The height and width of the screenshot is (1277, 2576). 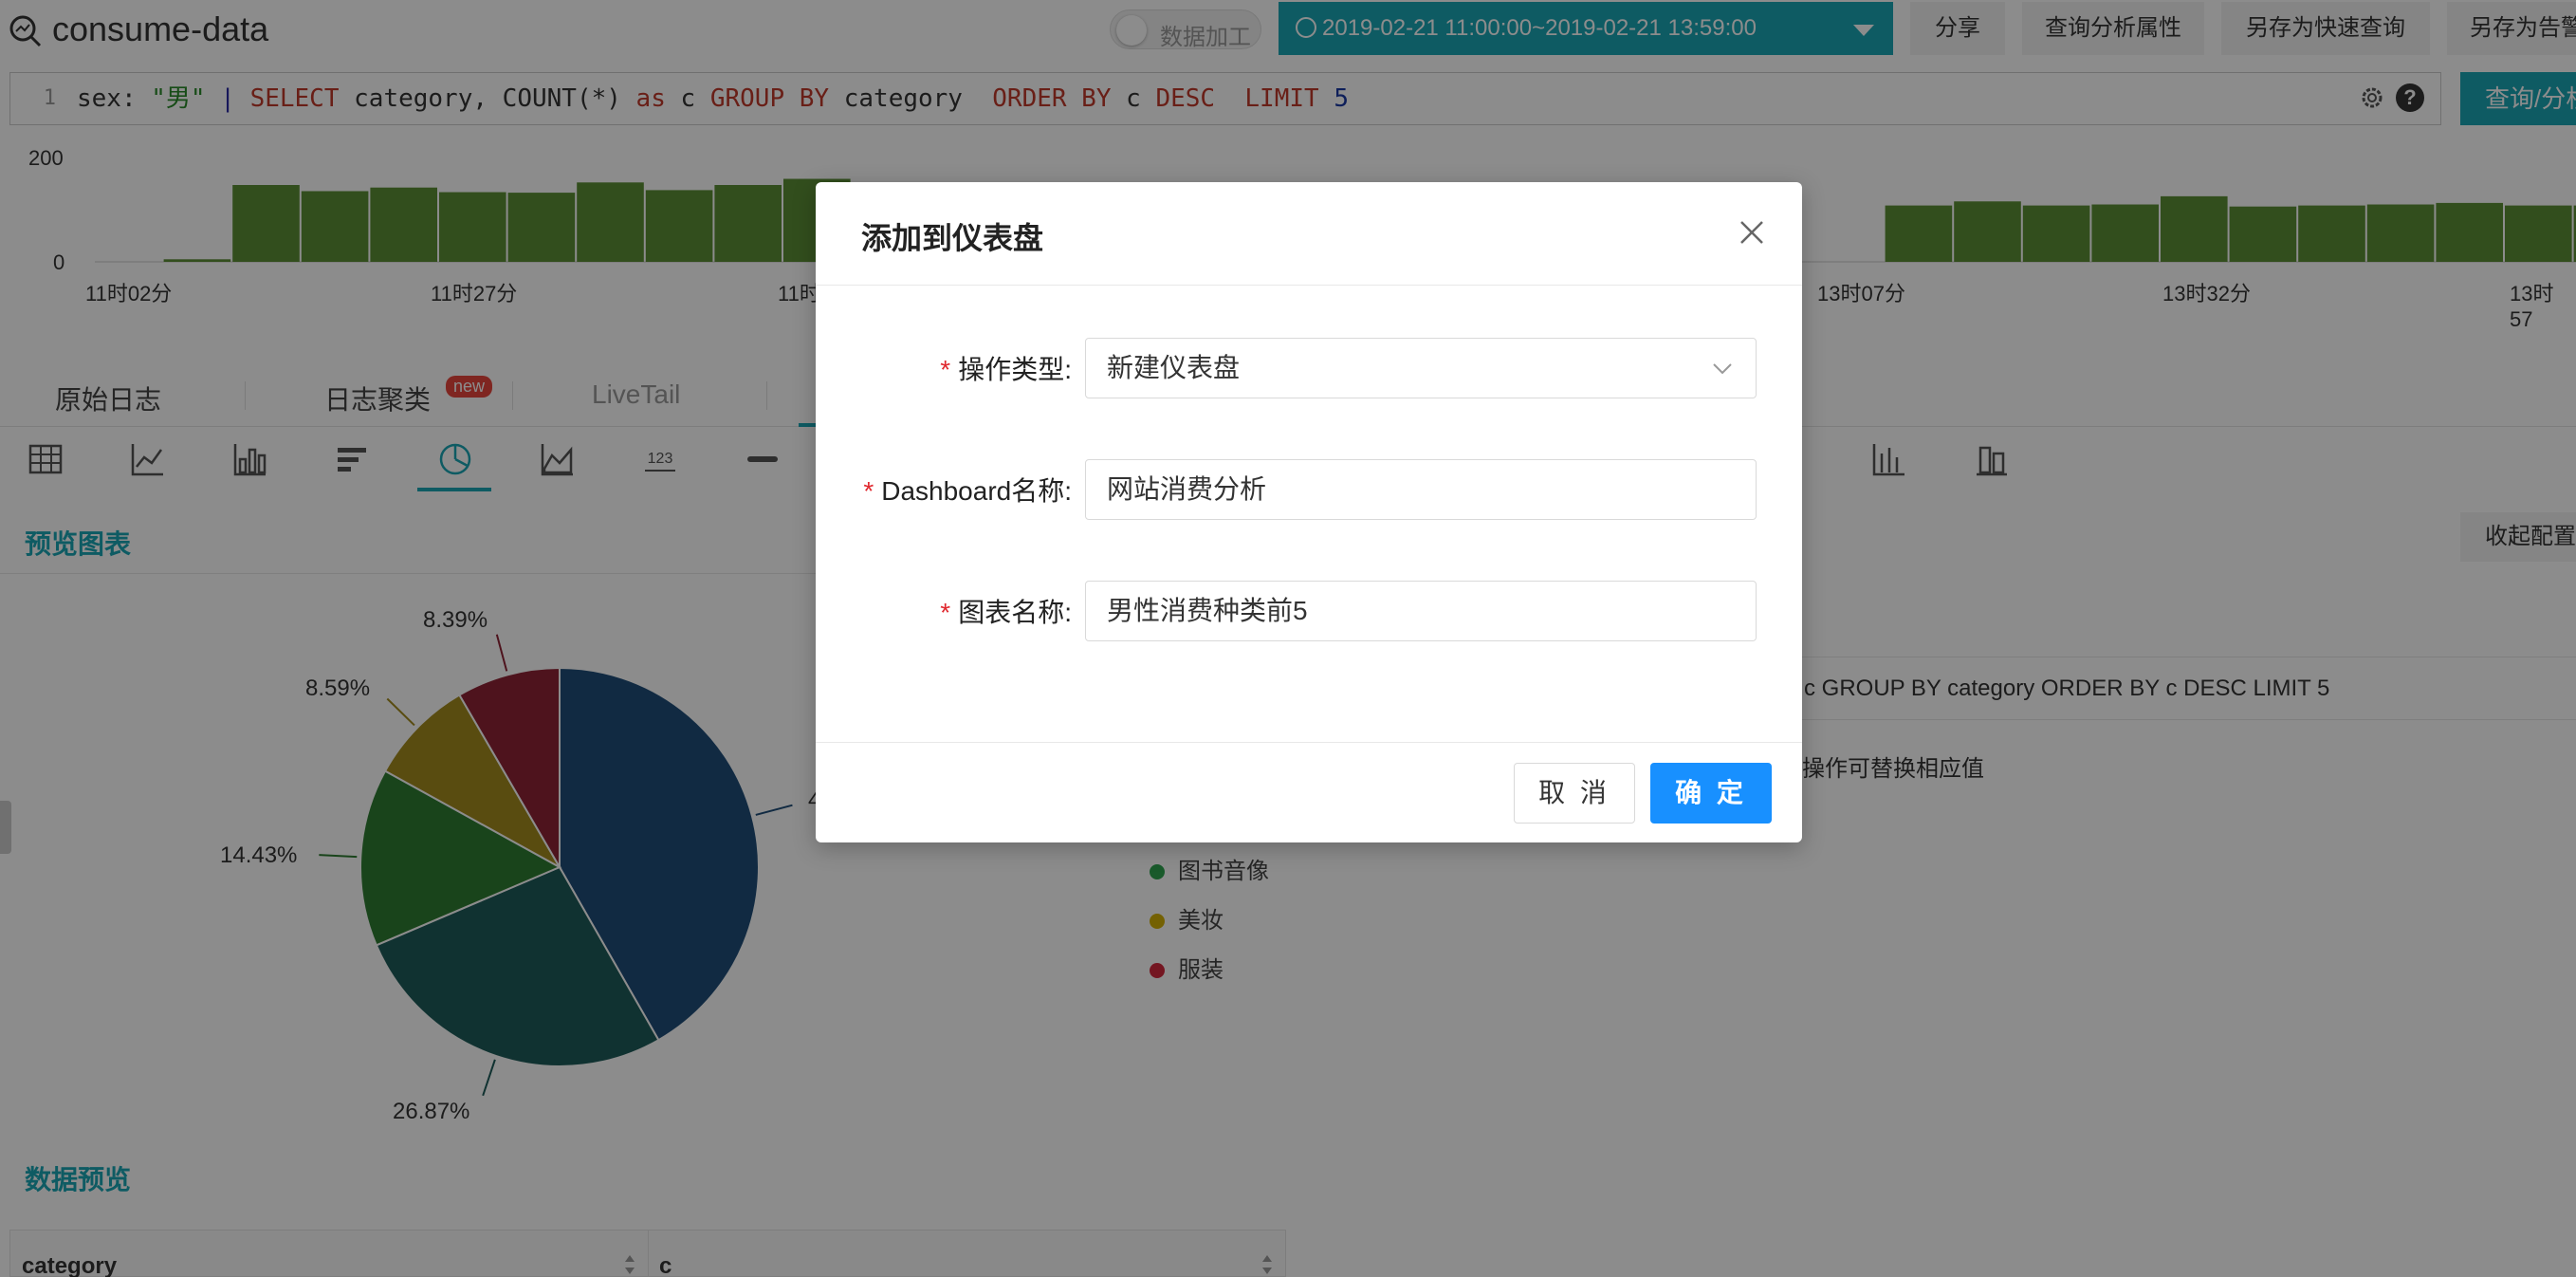 What do you see at coordinates (1752, 232) in the screenshot?
I see `close-icon` at bounding box center [1752, 232].